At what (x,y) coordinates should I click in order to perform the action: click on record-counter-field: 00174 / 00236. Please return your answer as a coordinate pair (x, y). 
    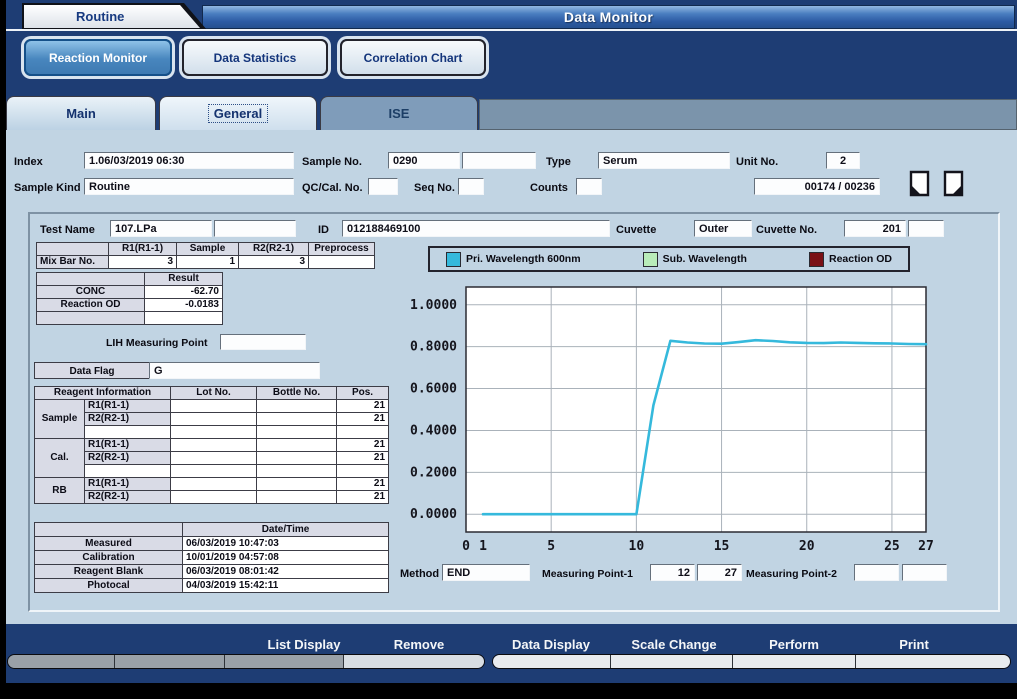
    Looking at the image, I should click on (817, 186).